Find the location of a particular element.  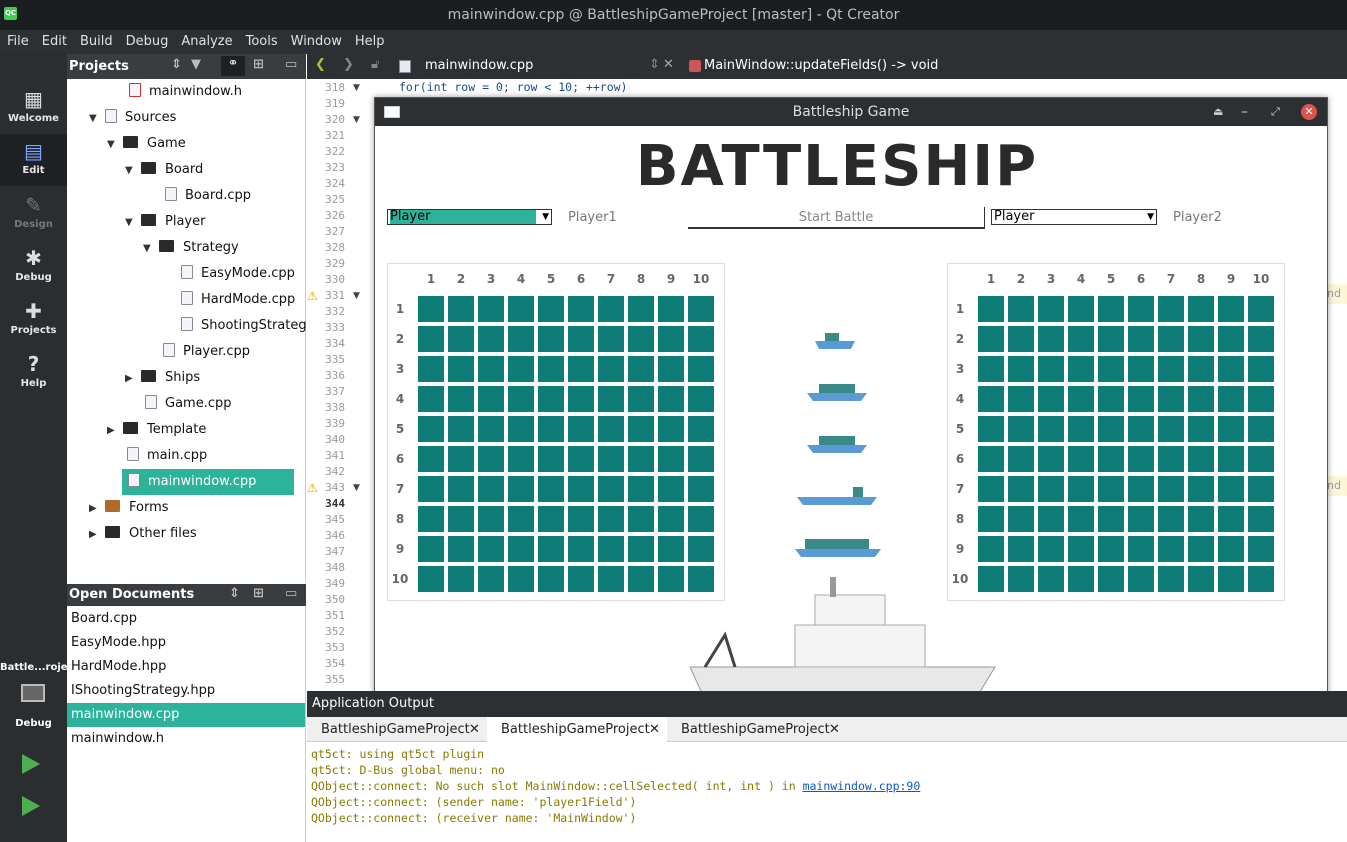

start-battle-button: Start Battle is located at coordinates (836, 218).